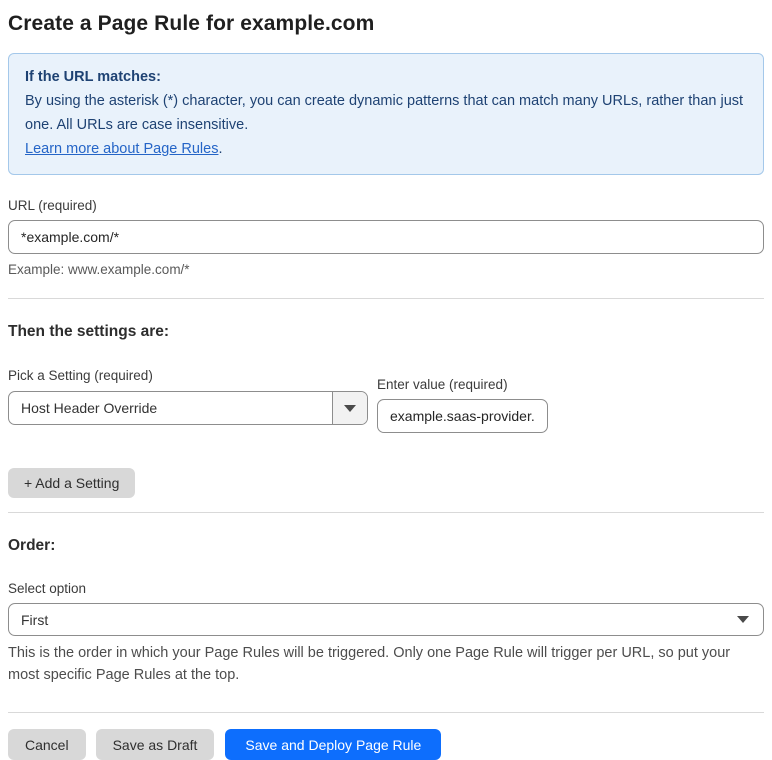 The width and height of the screenshot is (772, 760). Describe the element at coordinates (35, 619) in the screenshot. I see `order-select-value: First` at that location.